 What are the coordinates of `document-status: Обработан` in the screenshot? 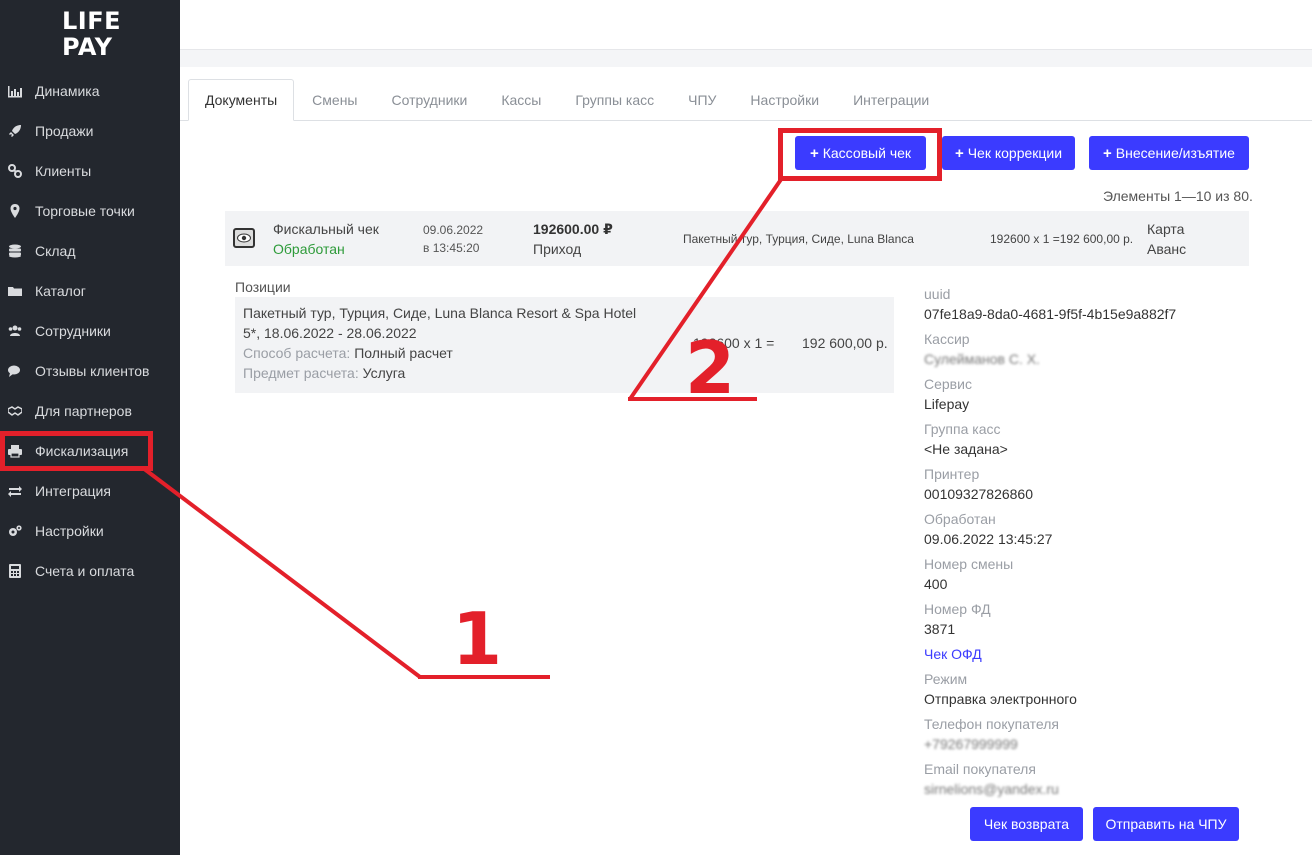 It's located at (309, 249).